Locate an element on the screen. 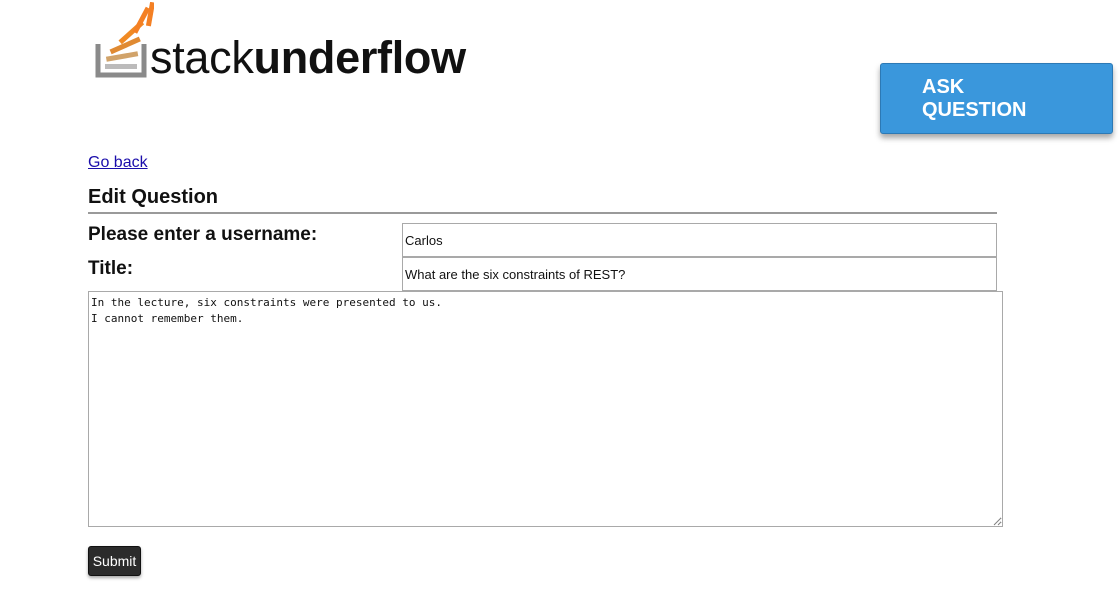 The image size is (1119, 604). site-name: stackunderflow is located at coordinates (308, 57).